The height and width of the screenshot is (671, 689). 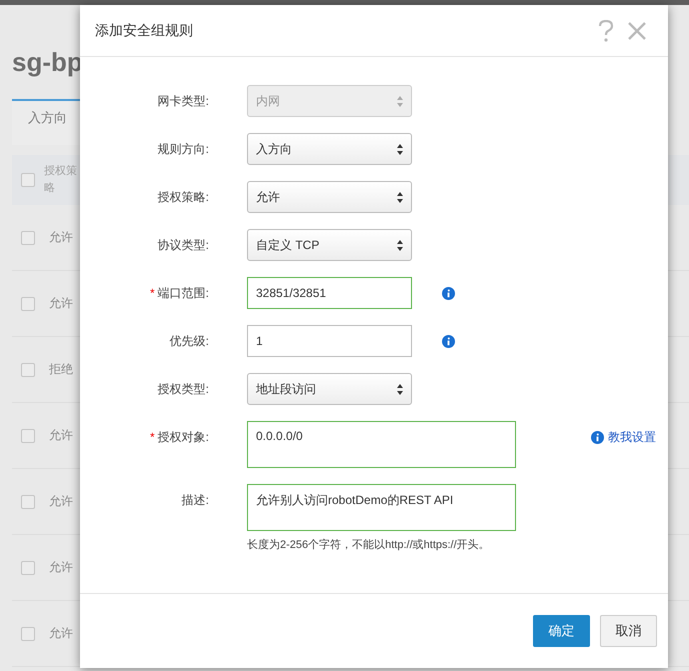 I want to click on input-field: 32851/32851, so click(x=329, y=293).